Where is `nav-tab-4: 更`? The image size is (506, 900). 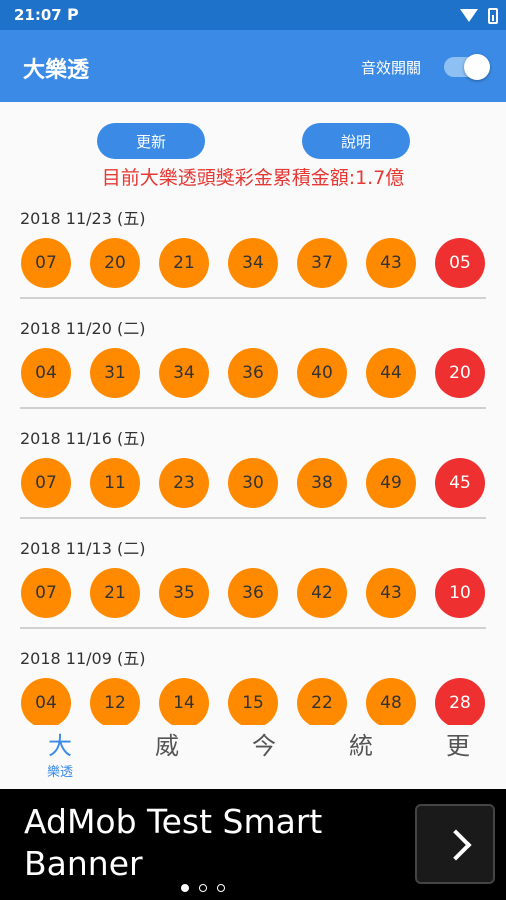
nav-tab-4: 更 is located at coordinates (457, 746).